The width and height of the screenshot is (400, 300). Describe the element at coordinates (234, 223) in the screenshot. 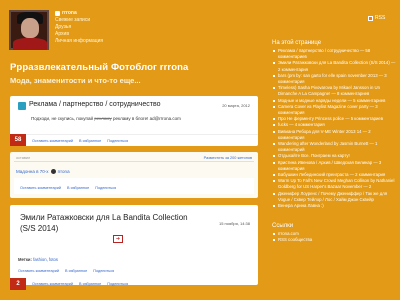

I see `post-date: 15 ноября, 14:38` at that location.